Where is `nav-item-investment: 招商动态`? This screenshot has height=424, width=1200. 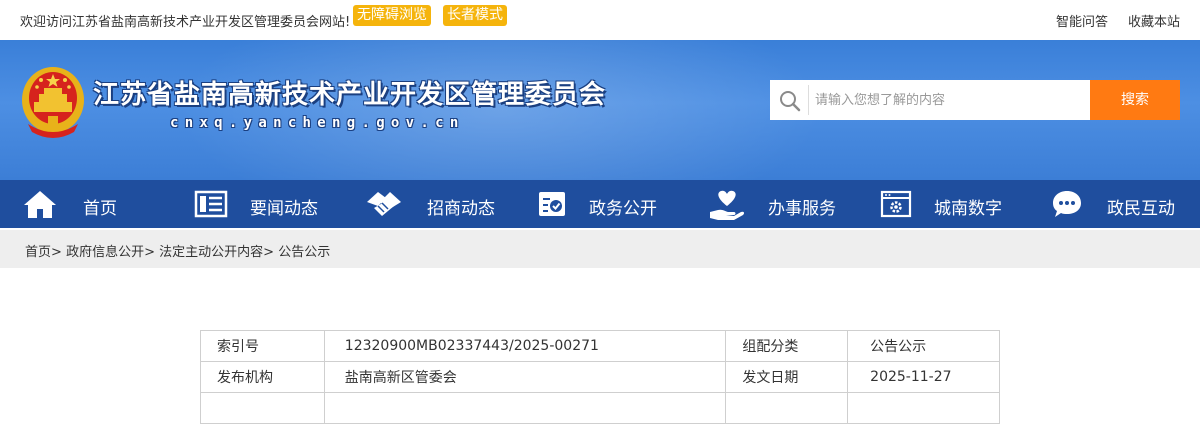 nav-item-investment: 招商动态 is located at coordinates (430, 204).